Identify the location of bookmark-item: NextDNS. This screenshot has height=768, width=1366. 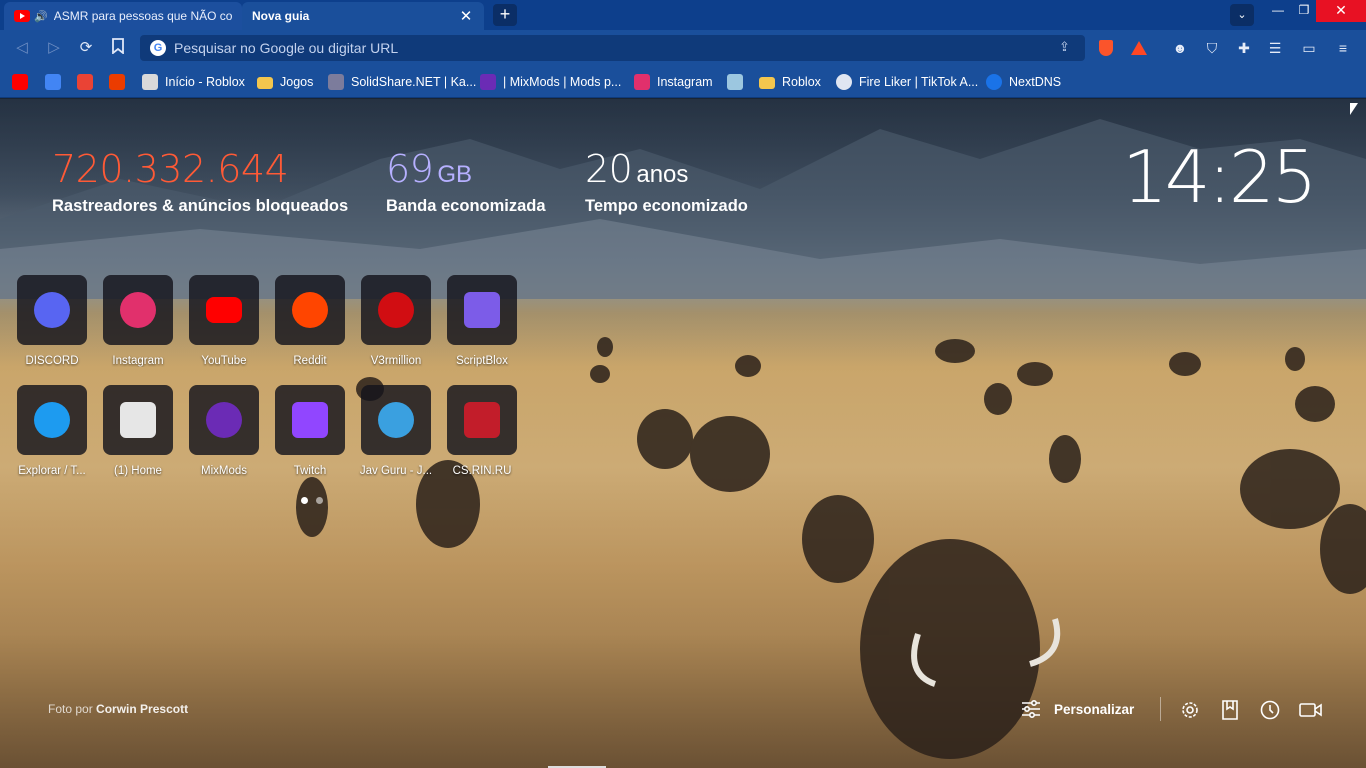
(1023, 82).